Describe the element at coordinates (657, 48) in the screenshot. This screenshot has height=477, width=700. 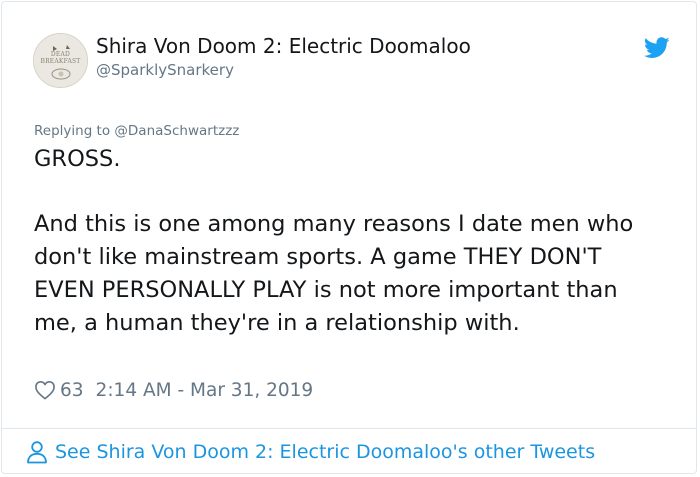
I see `twitter-bird-icon` at that location.